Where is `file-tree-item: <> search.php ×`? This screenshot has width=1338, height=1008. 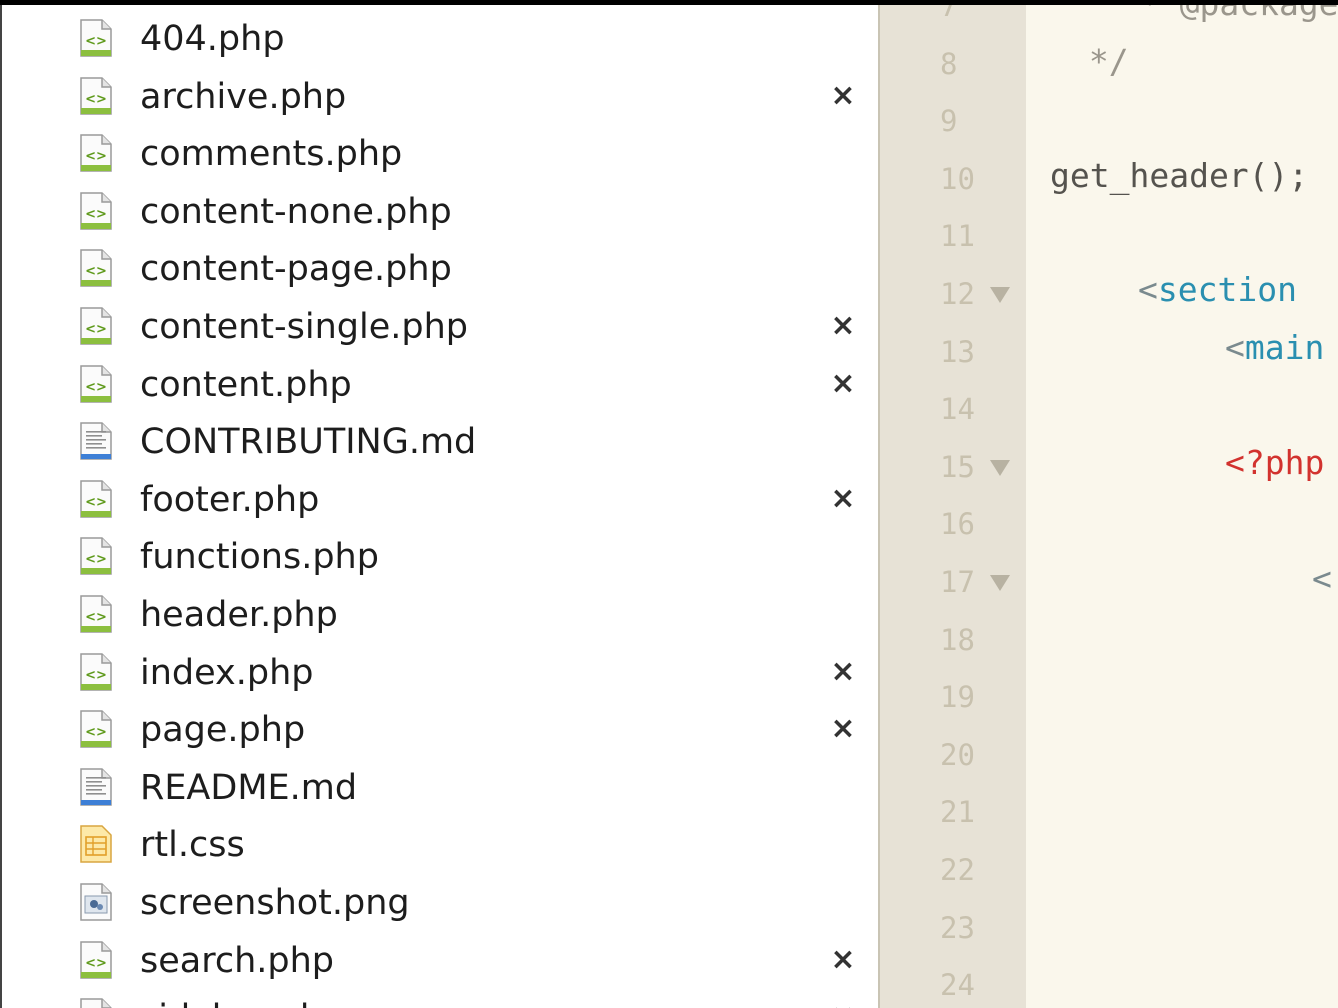 file-tree-item: <> search.php × is located at coordinates (440, 961).